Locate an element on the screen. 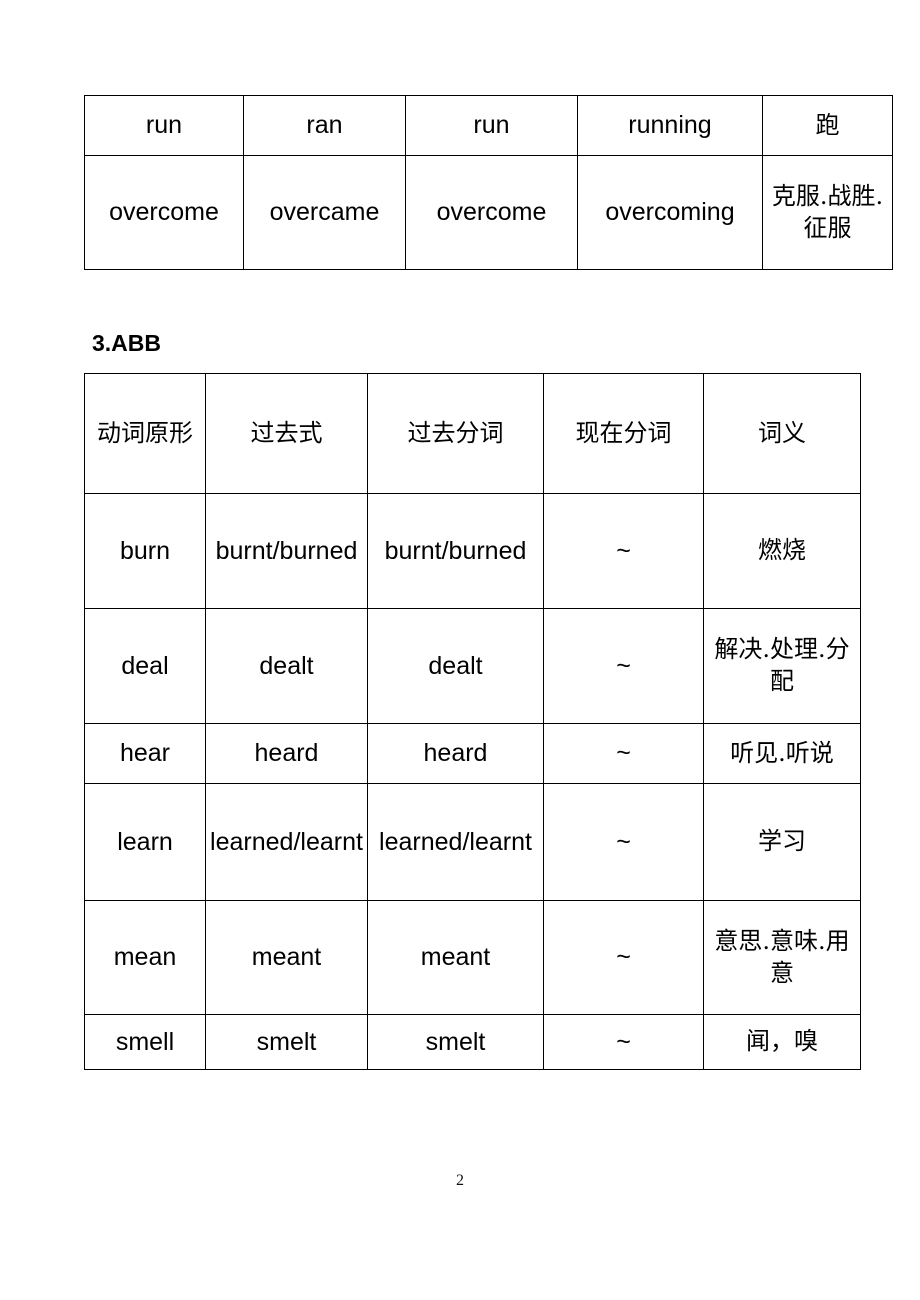  table-row: run ran run running 跑 is located at coordinates (488, 125).